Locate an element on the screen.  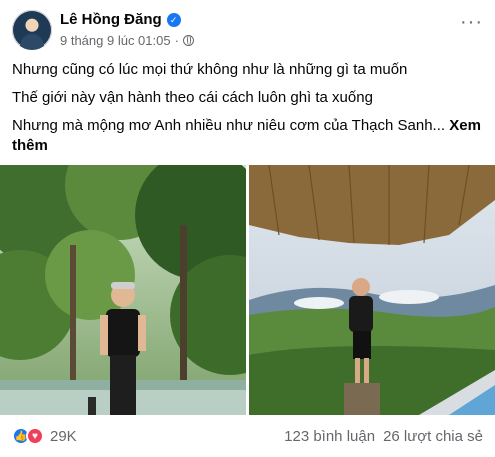
avatar is located at coordinates (32, 30).